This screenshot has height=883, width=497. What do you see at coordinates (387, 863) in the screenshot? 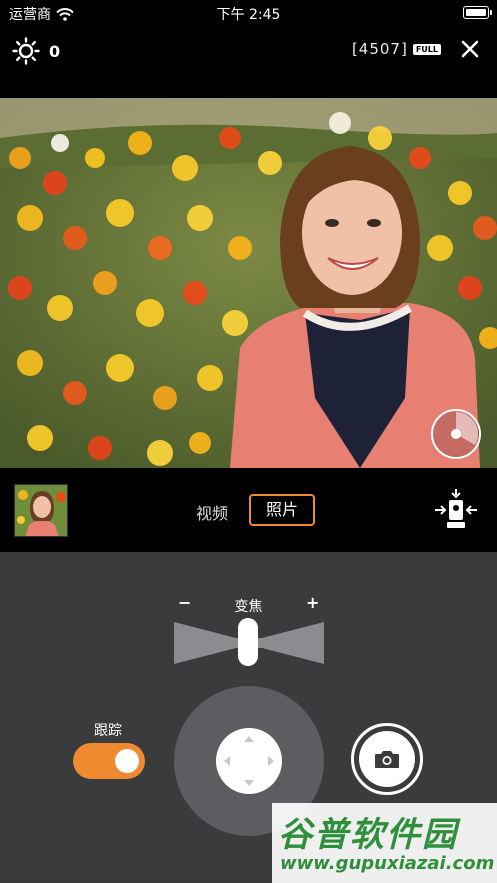
I see `watermark-url: www.gupuxiazai.com` at bounding box center [387, 863].